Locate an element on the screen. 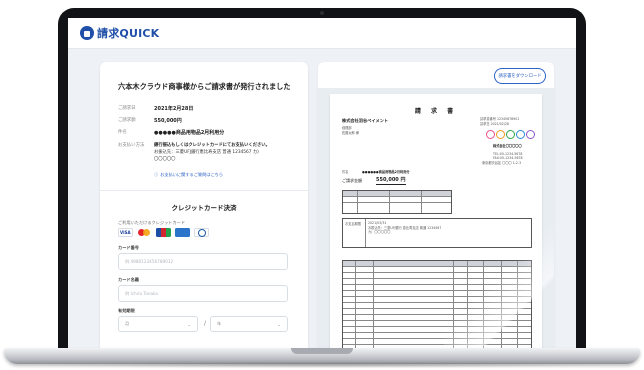 The width and height of the screenshot is (644, 370). download-invoice-button: 請求書をダウンロード is located at coordinates (520, 76).